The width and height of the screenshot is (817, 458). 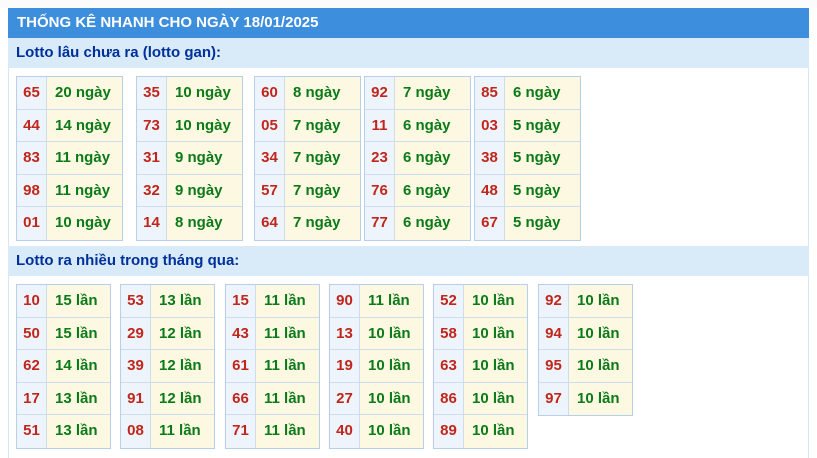 What do you see at coordinates (449, 431) in the screenshot?
I see `lotto-number: 89` at bounding box center [449, 431].